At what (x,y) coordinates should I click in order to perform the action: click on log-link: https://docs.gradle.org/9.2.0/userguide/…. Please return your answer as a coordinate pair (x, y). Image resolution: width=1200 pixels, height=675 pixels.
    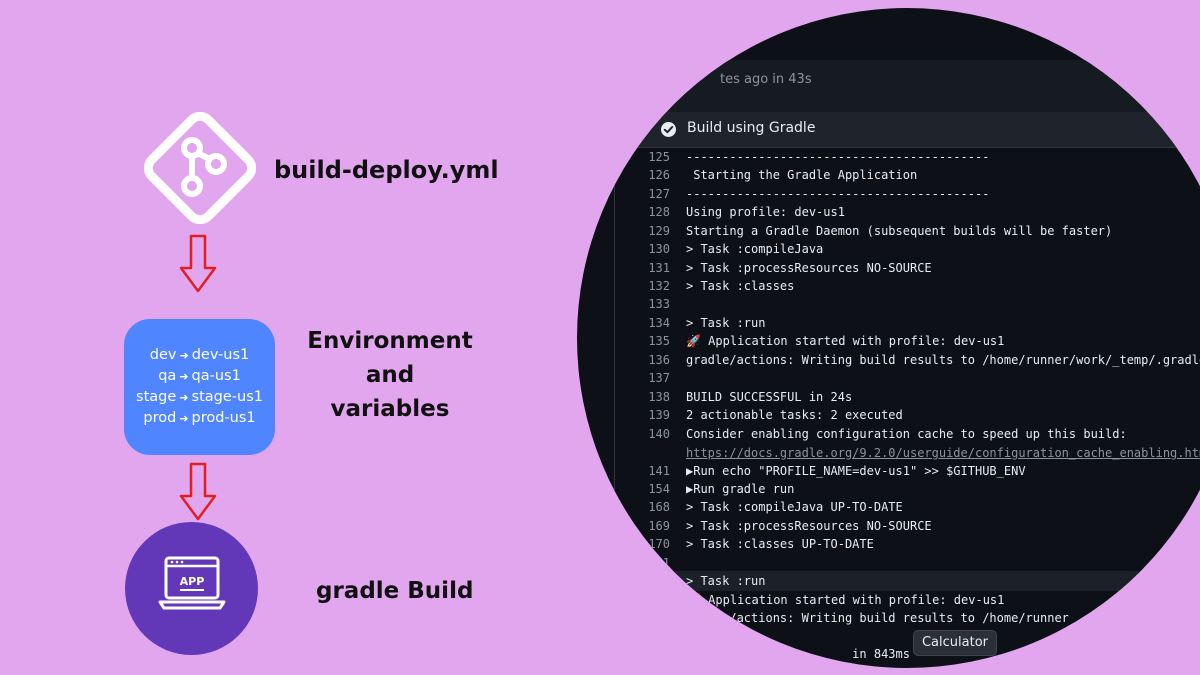
    Looking at the image, I should click on (943, 453).